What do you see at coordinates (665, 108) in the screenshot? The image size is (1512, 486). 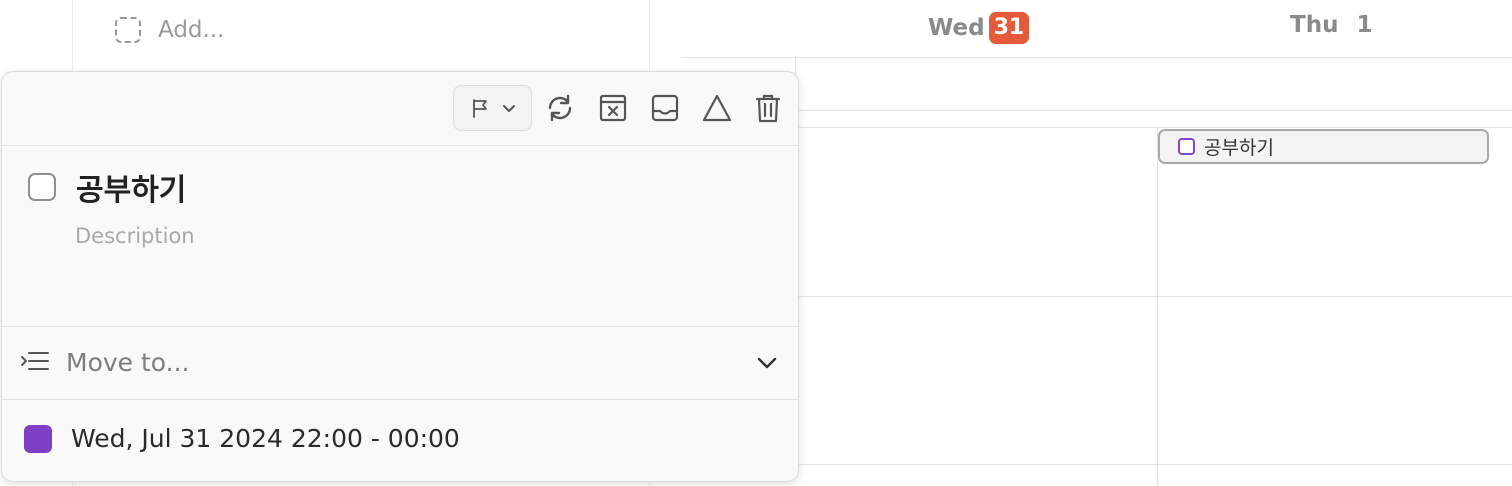 I see `inbox-icon` at bounding box center [665, 108].